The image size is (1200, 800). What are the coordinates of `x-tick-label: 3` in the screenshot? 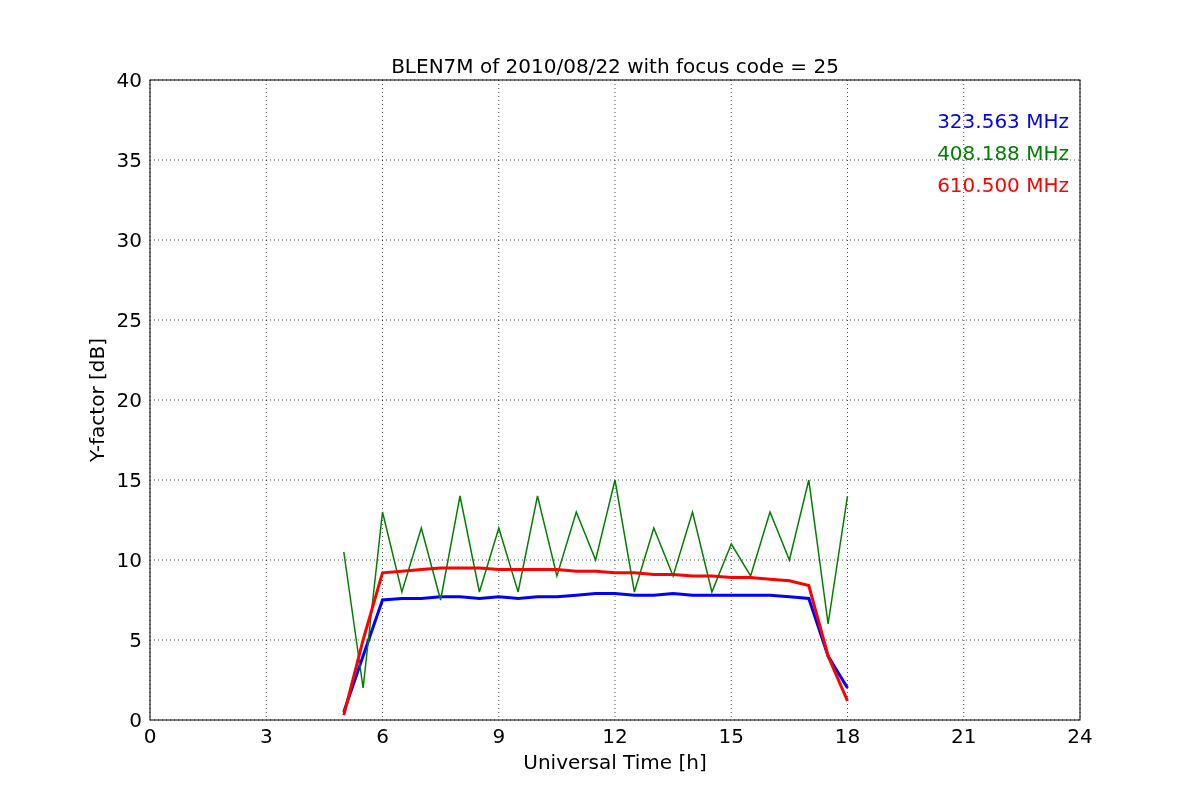 It's located at (266, 736).